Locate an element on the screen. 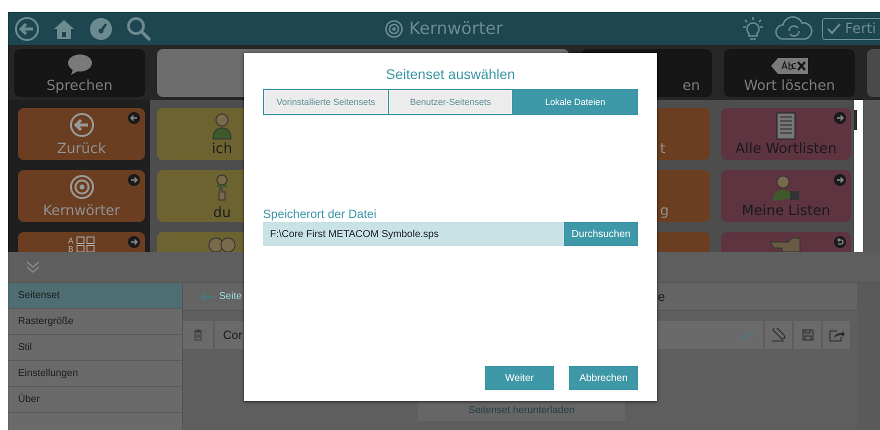 The width and height of the screenshot is (880, 430). save-button is located at coordinates (807, 335).